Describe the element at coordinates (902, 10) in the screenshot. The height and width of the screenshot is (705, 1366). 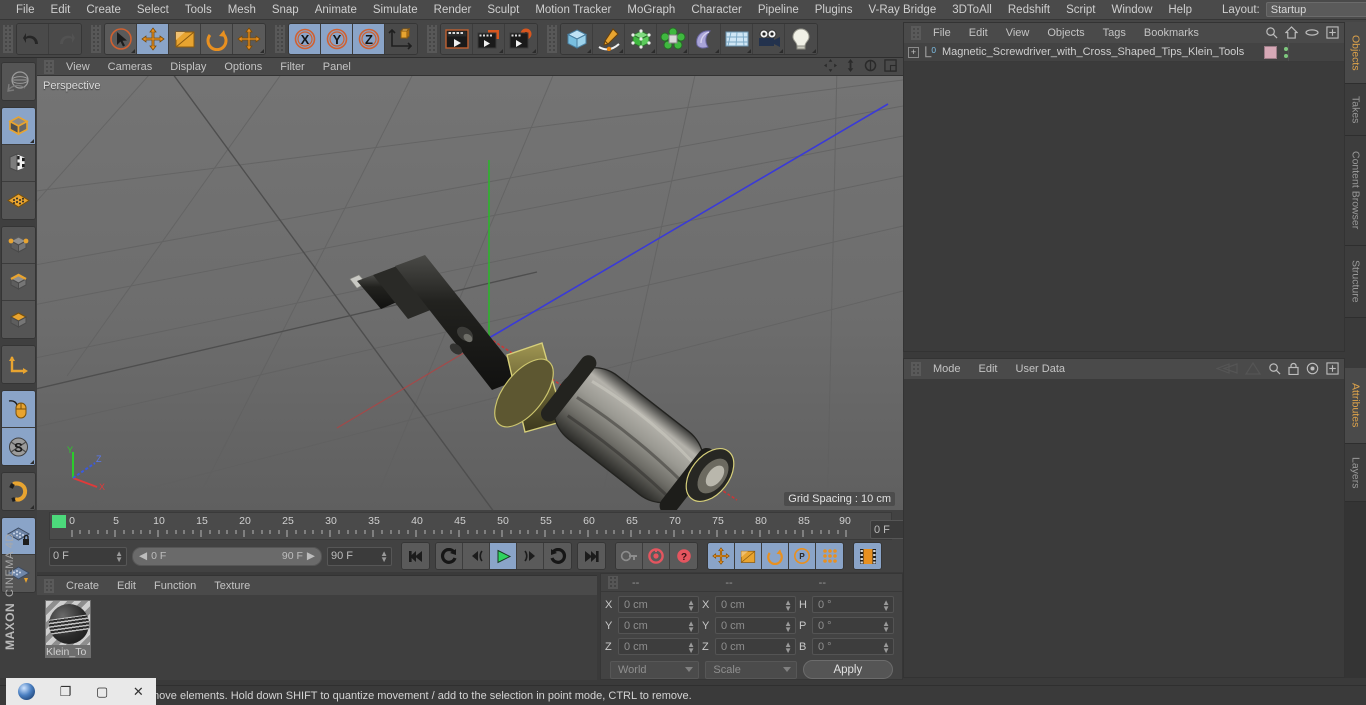
I see `menu-item-vray-bridge: V-Ray Bridge` at that location.